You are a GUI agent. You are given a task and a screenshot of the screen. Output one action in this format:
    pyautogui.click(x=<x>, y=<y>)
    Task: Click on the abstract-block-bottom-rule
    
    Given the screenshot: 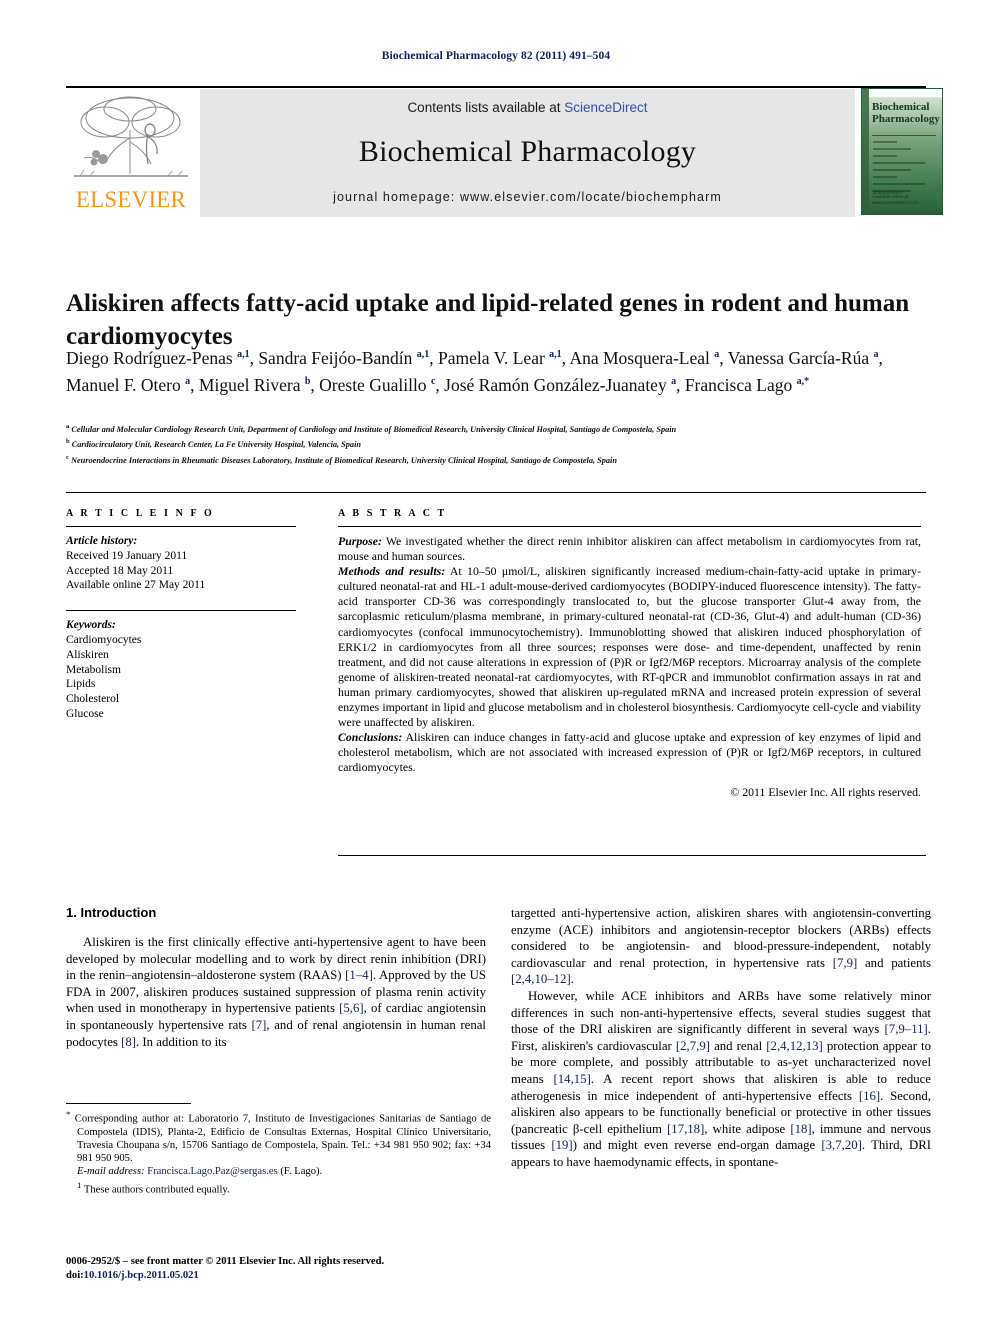 What is the action you would take?
    pyautogui.click(x=632, y=855)
    